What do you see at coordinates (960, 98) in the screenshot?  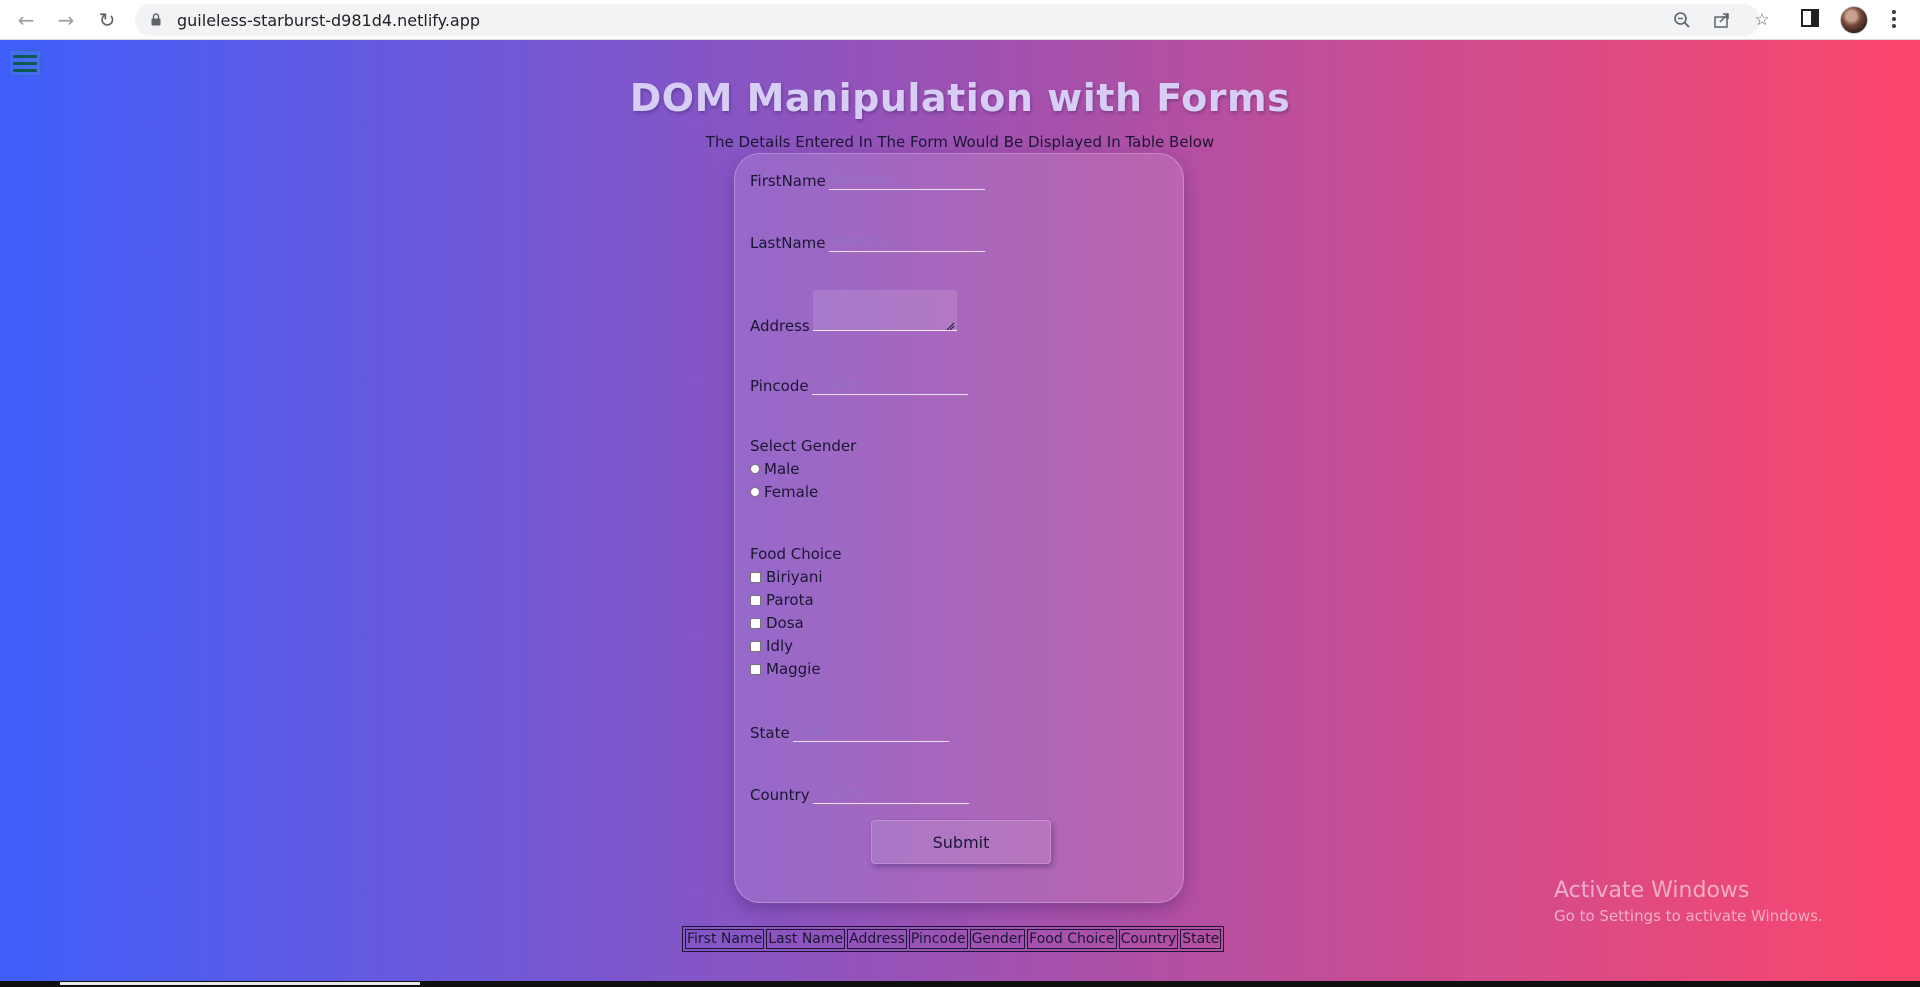 I see `page-title: DOM Manipulation with Forms` at bounding box center [960, 98].